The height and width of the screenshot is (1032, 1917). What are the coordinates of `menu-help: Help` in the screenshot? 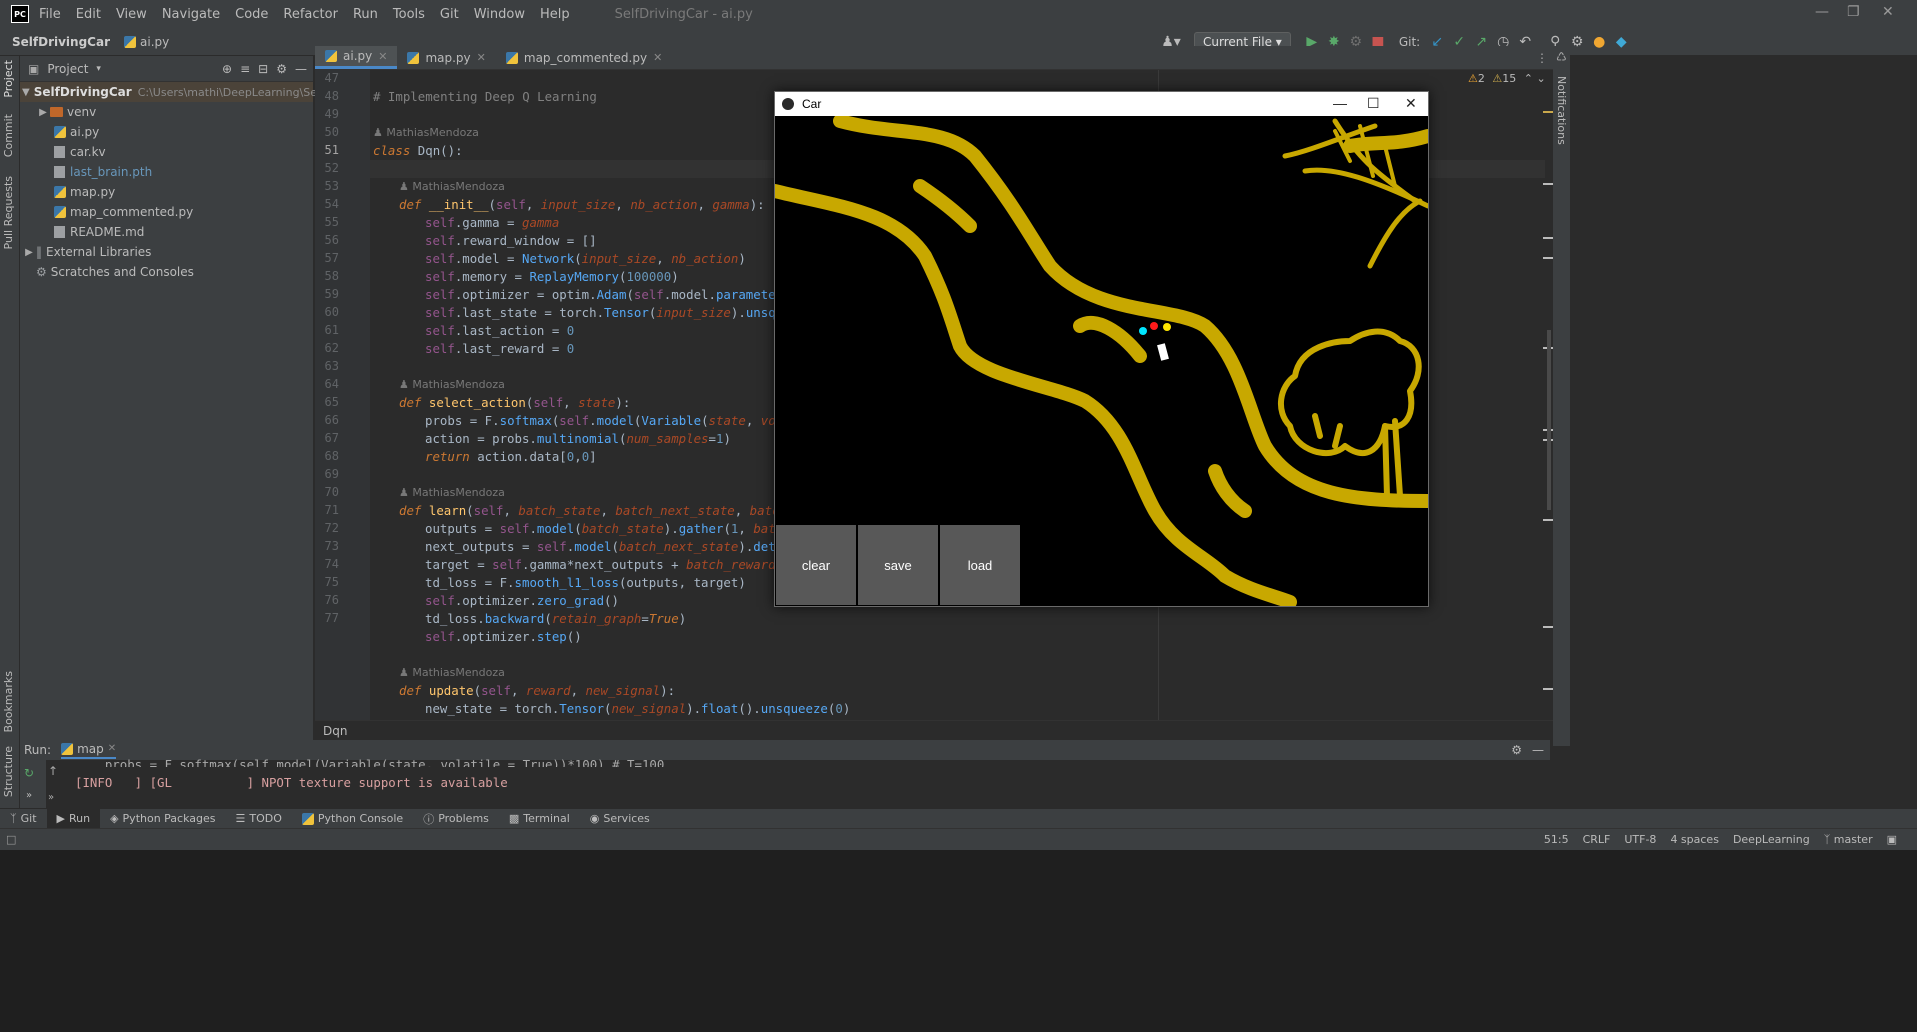 It's located at (555, 14).